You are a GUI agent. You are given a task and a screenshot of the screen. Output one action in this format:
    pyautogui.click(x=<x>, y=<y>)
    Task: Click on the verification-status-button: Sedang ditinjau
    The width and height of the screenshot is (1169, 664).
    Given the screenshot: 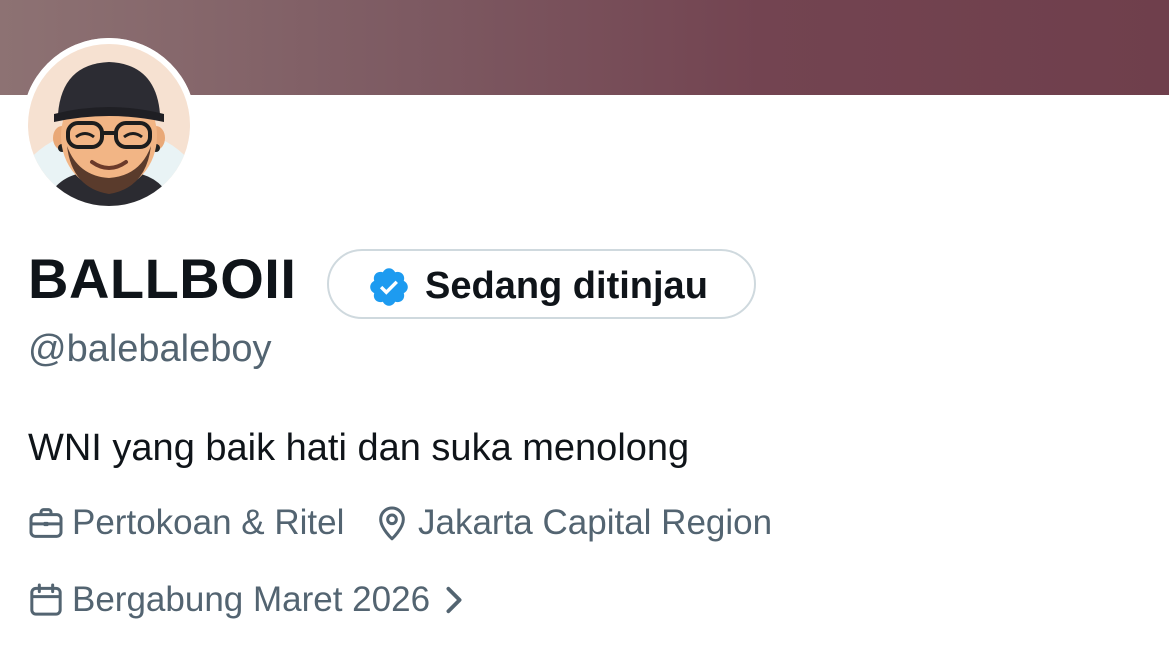 What is the action you would take?
    pyautogui.click(x=541, y=284)
    